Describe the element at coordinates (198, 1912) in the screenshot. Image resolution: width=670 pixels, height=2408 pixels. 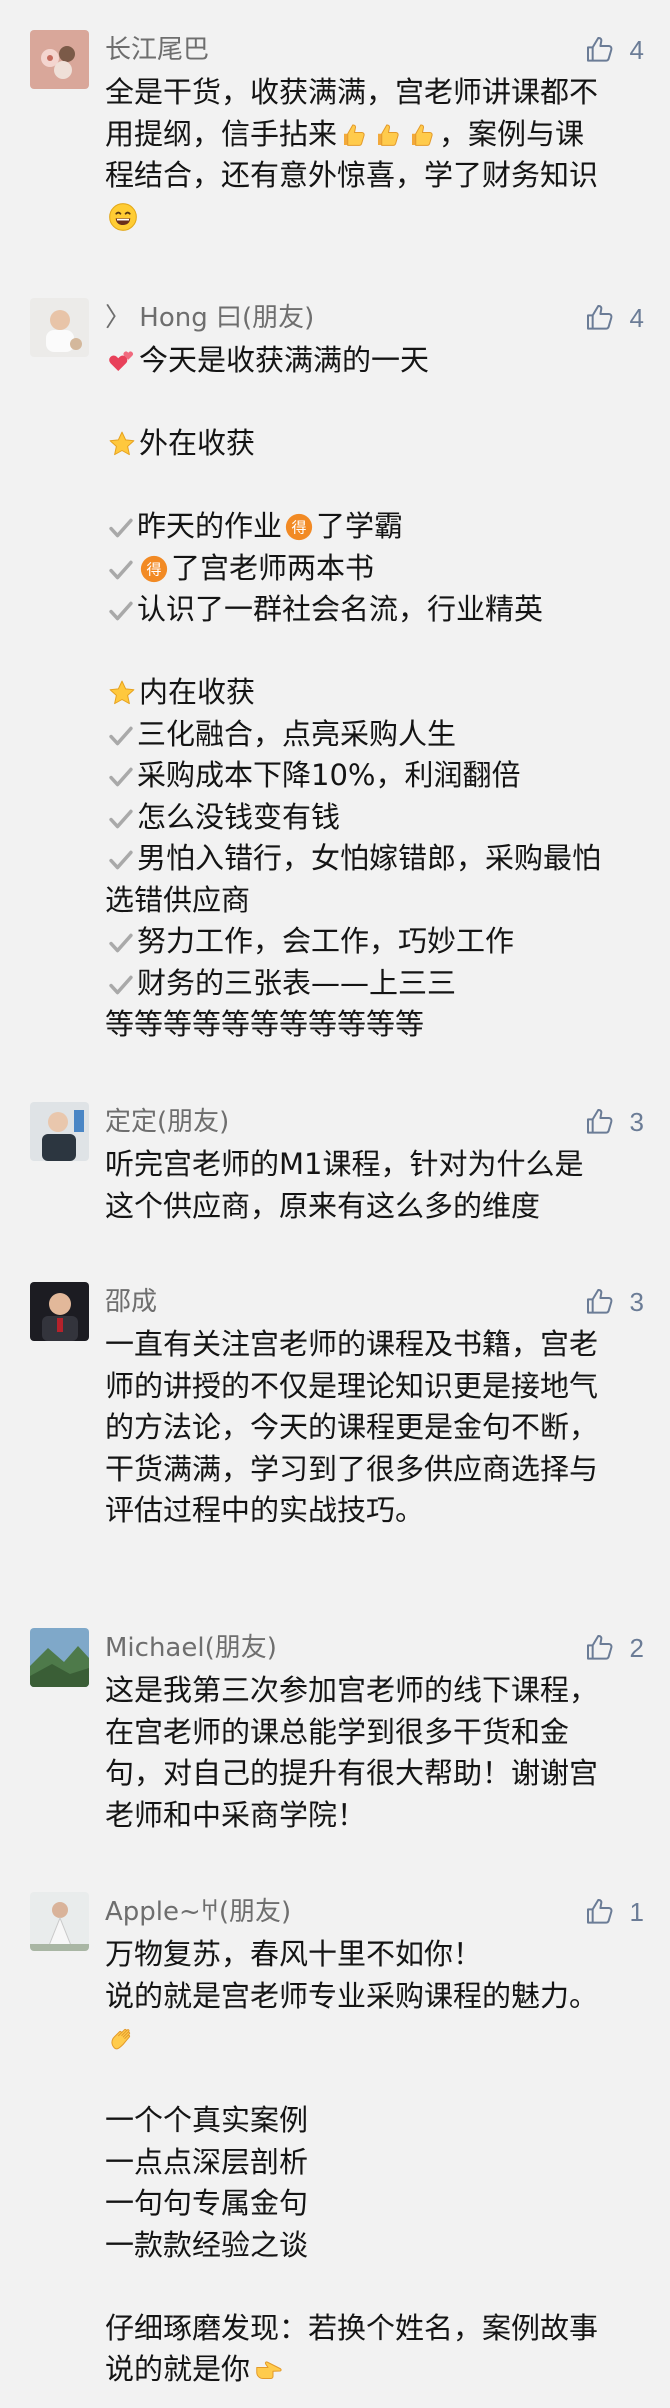
I see `comment-author: Apple~𐀀(朋友)` at that location.